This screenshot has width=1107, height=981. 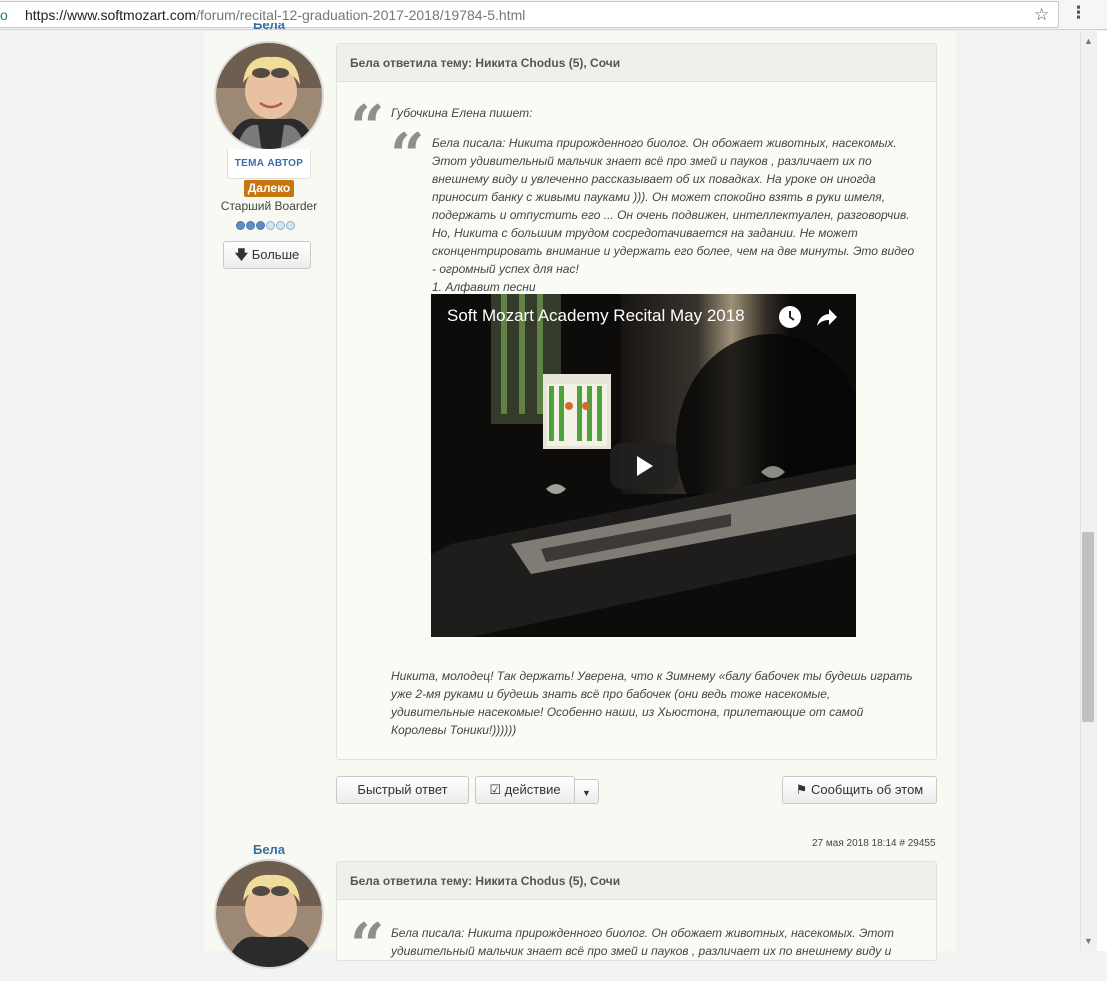 What do you see at coordinates (609, 316) in the screenshot?
I see `video-title: Soft Mozart Academy Recital May 2018` at bounding box center [609, 316].